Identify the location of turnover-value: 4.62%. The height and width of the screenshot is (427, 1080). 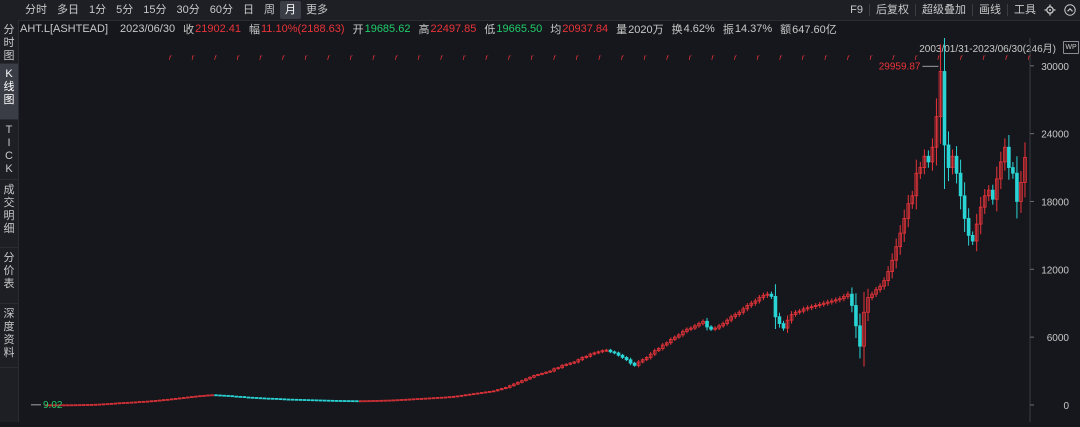
(699, 29).